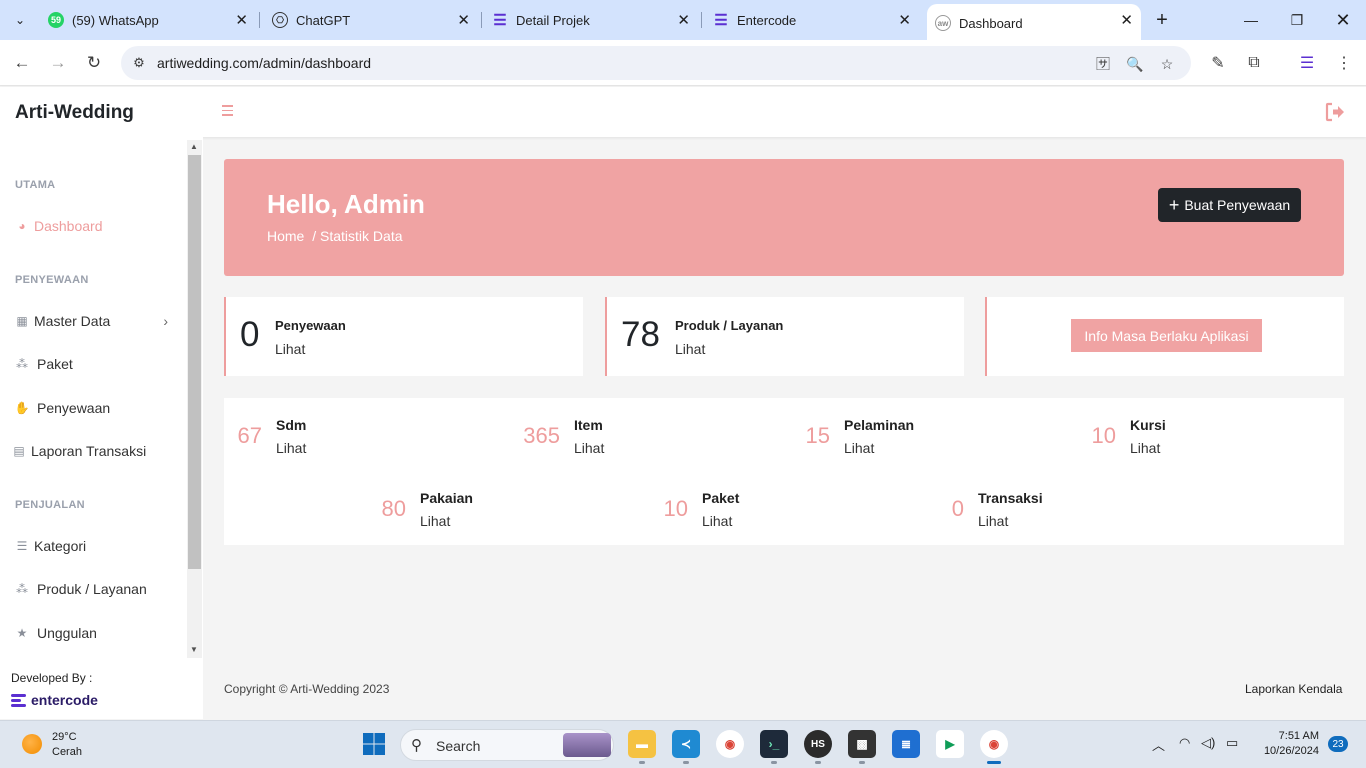 This screenshot has width=1366, height=768. What do you see at coordinates (1335, 112) in the screenshot?
I see `logout-icon` at bounding box center [1335, 112].